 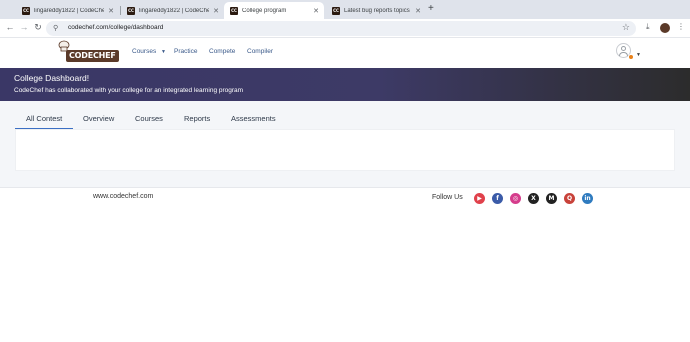 What do you see at coordinates (447, 197) in the screenshot?
I see `follow-us-label: Follow Us` at bounding box center [447, 197].